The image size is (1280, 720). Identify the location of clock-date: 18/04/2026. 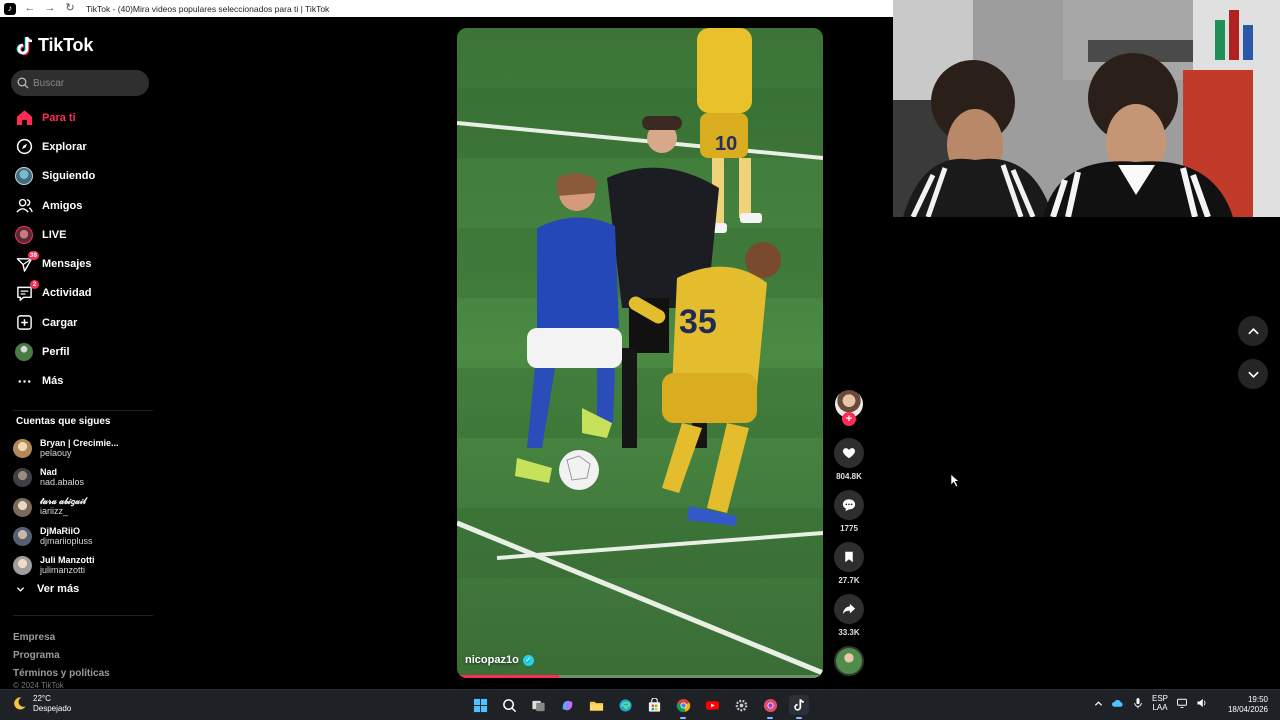
(1247, 709).